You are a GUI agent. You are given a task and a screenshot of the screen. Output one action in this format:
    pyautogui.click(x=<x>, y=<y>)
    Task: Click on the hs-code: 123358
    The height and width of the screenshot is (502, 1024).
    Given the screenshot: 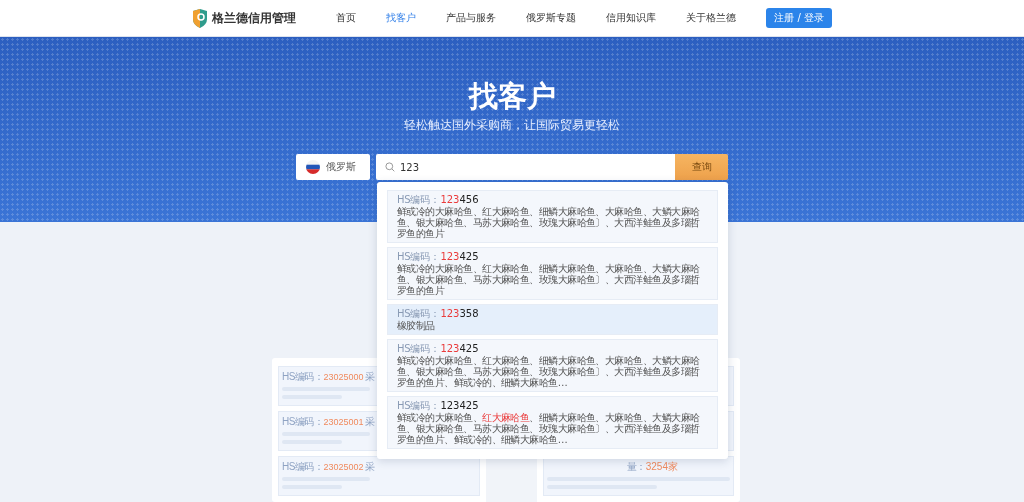 What is the action you would take?
    pyautogui.click(x=459, y=313)
    